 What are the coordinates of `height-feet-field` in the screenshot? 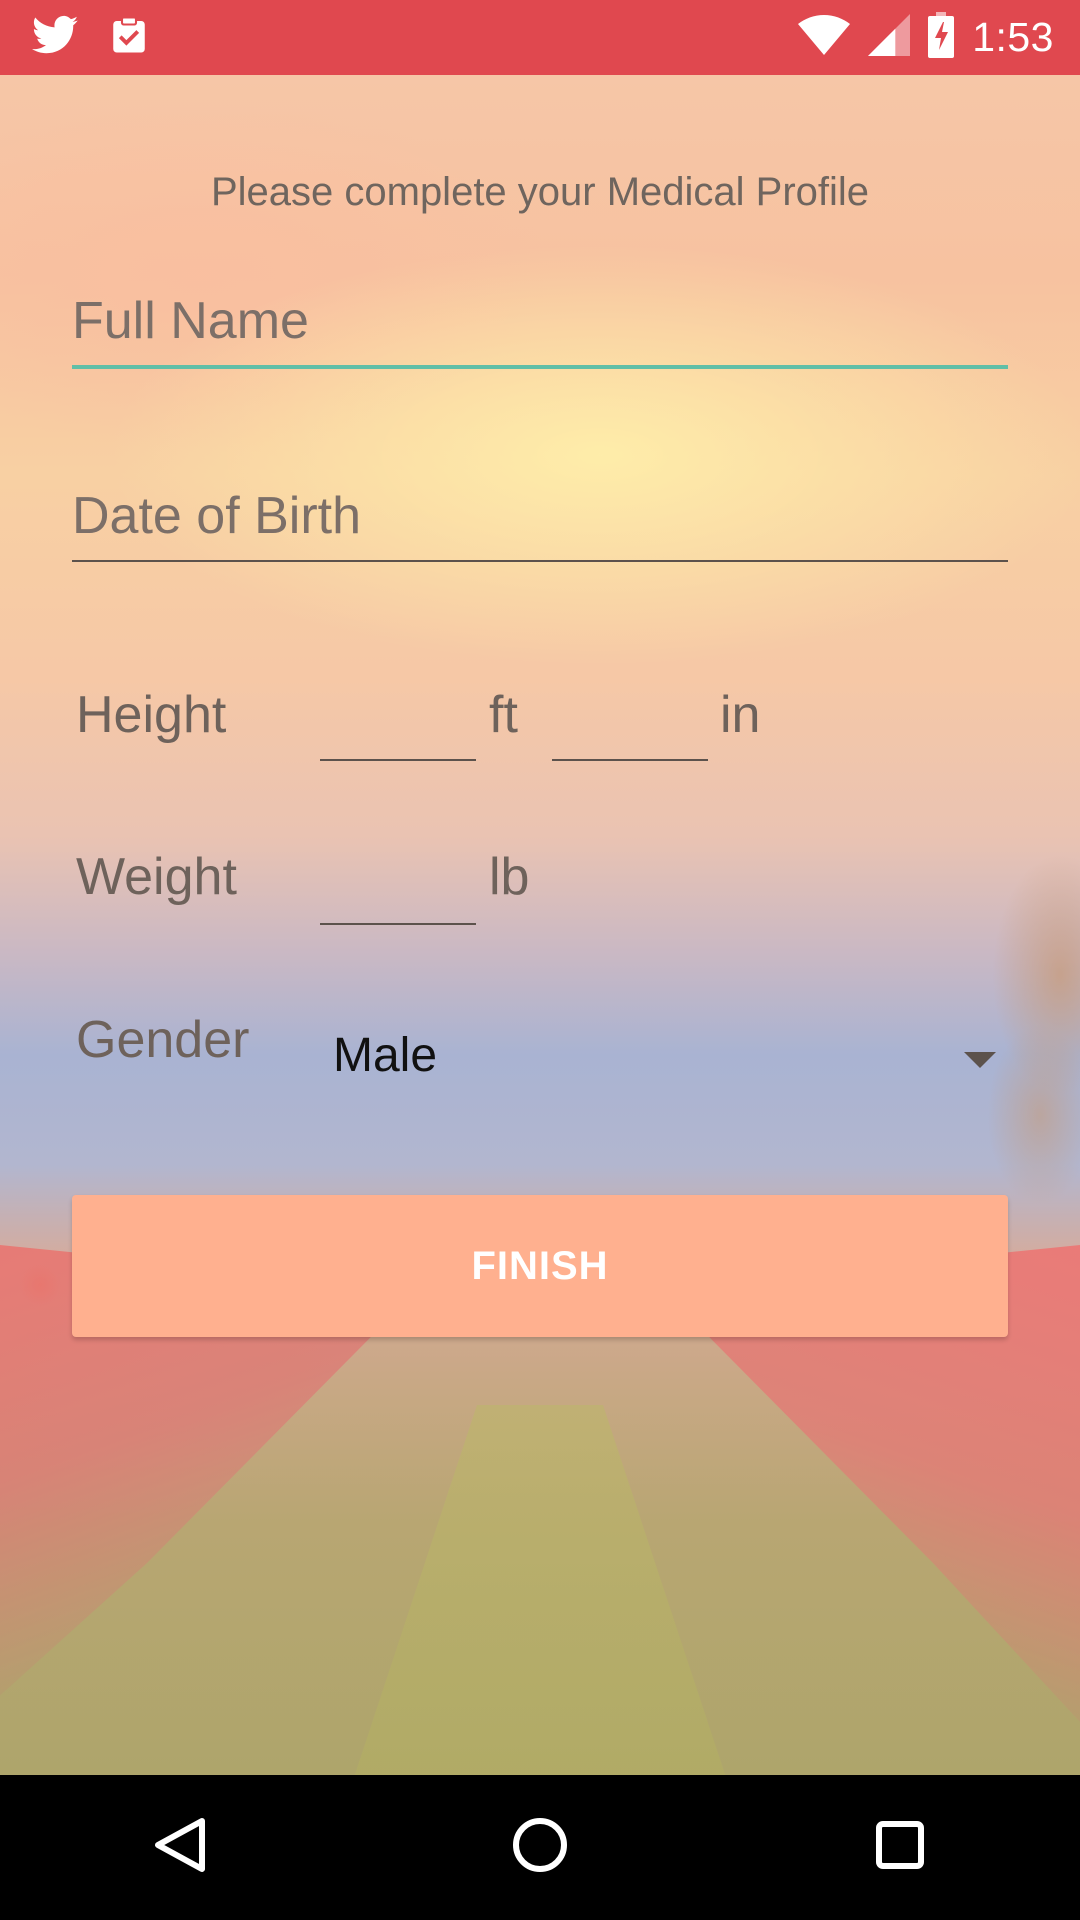 It's located at (398, 728).